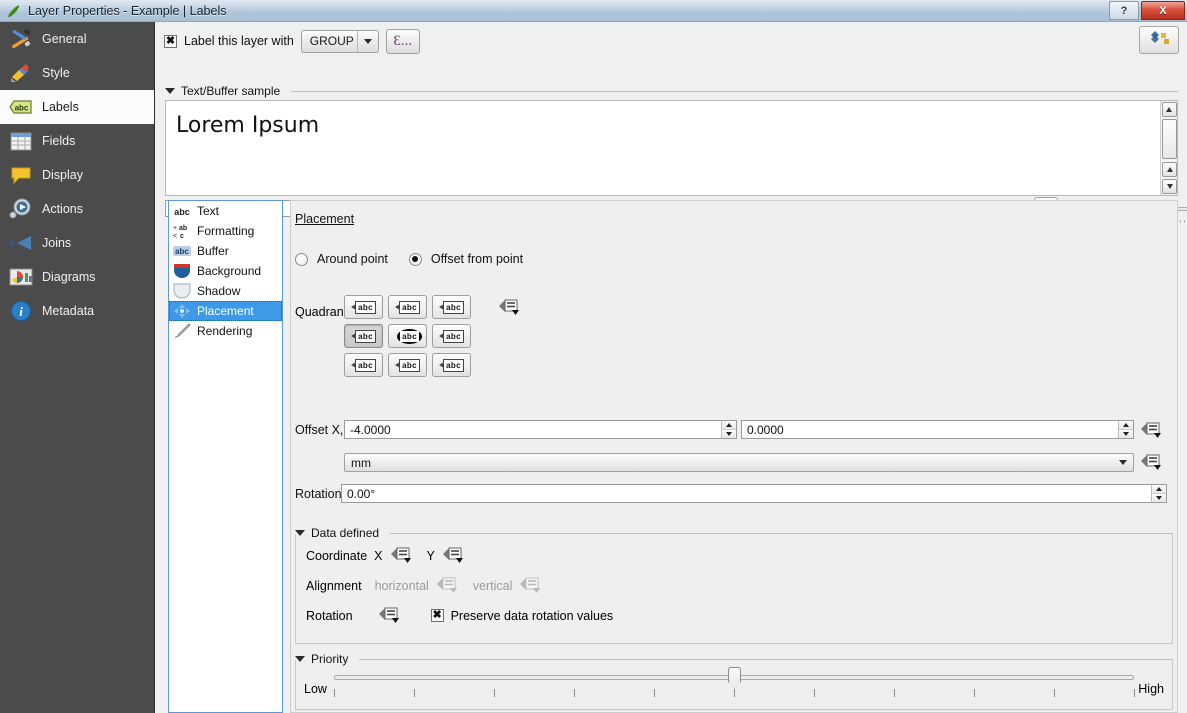  What do you see at coordinates (734, 679) in the screenshot?
I see `priority-slider-handle` at bounding box center [734, 679].